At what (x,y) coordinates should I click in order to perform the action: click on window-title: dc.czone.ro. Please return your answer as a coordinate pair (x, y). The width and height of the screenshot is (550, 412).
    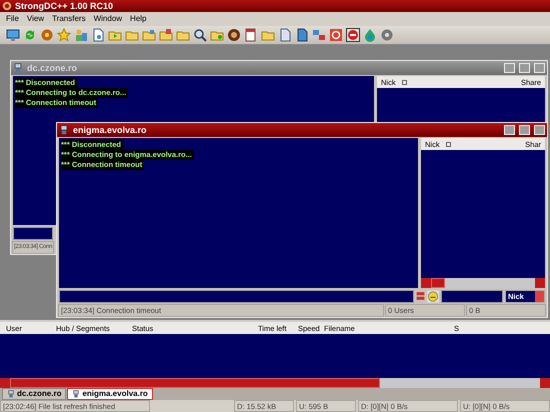
    Looking at the image, I should click on (52, 68).